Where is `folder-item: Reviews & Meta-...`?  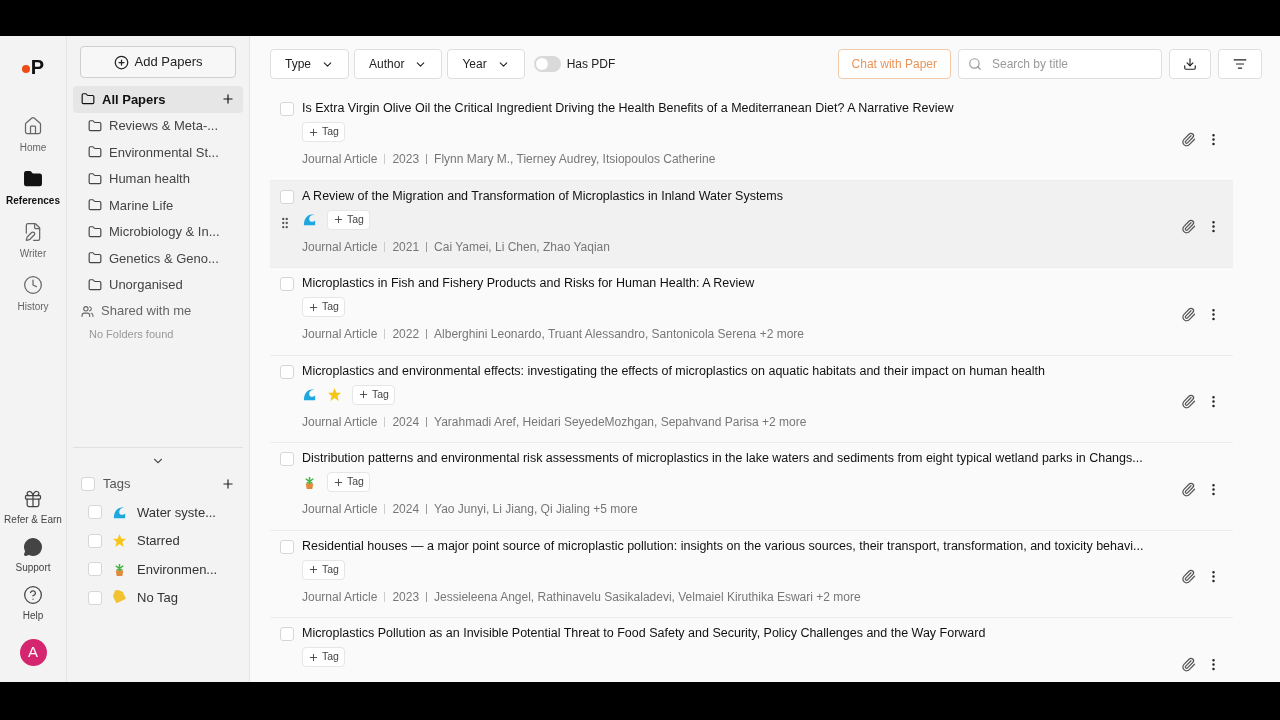 folder-item: Reviews & Meta-... is located at coordinates (158, 125).